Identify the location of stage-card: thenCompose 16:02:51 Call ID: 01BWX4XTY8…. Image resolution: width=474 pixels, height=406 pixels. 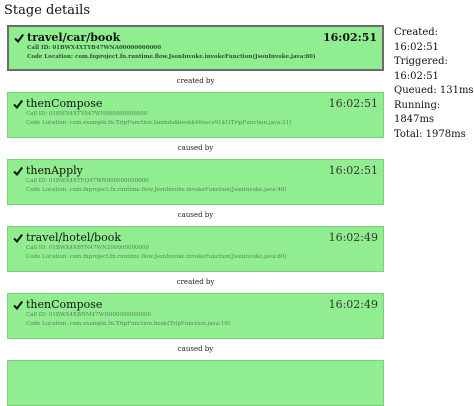
(195, 115).